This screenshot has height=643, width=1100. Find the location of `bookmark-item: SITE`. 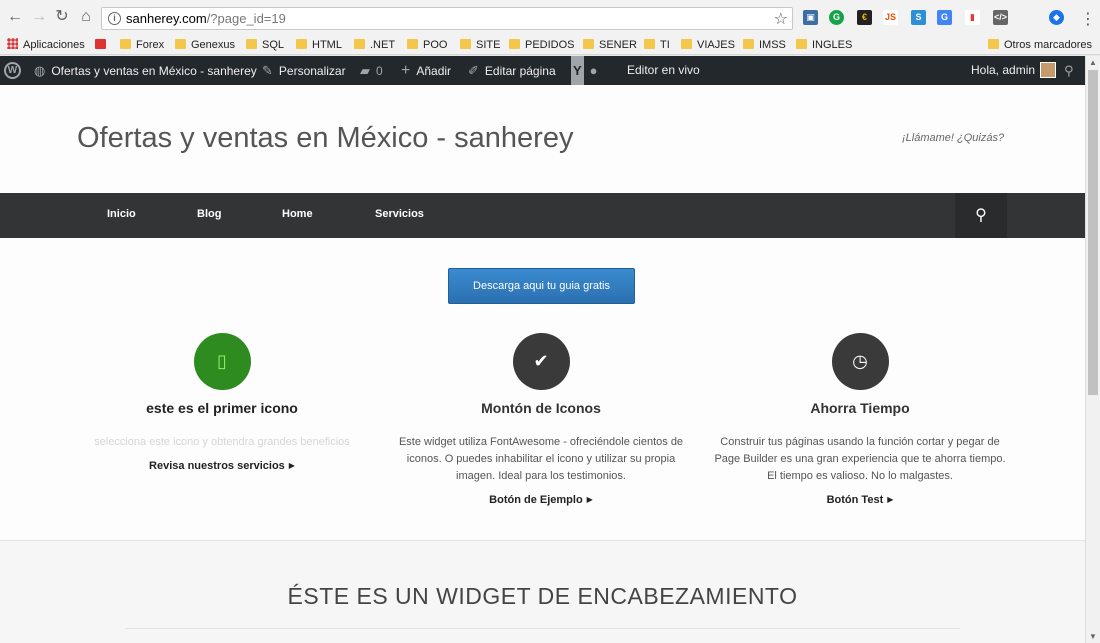

bookmark-item: SITE is located at coordinates (480, 45).